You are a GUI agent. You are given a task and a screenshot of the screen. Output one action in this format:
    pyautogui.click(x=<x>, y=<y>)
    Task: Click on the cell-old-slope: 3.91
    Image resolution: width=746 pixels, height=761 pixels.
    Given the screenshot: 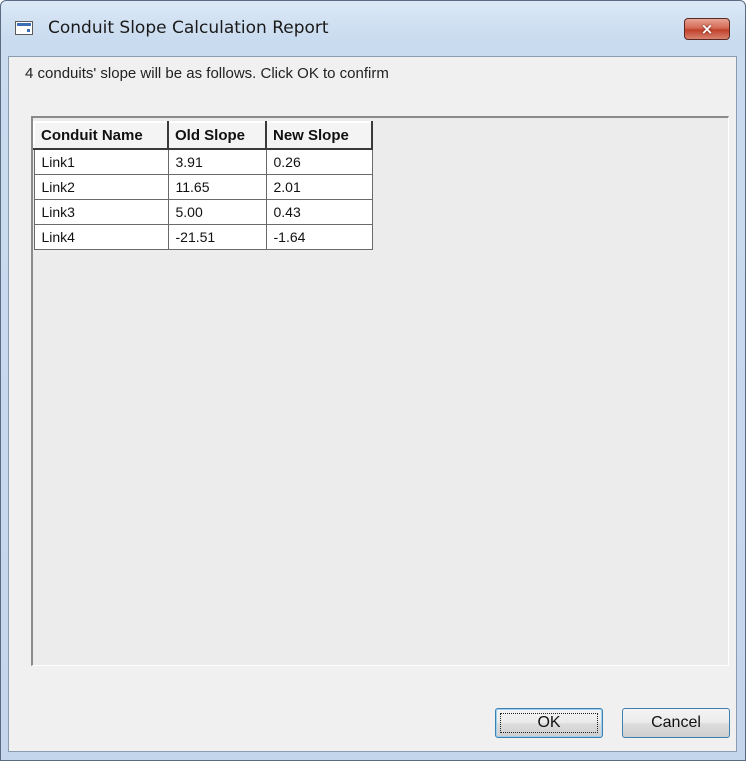 What is the action you would take?
    pyautogui.click(x=217, y=161)
    